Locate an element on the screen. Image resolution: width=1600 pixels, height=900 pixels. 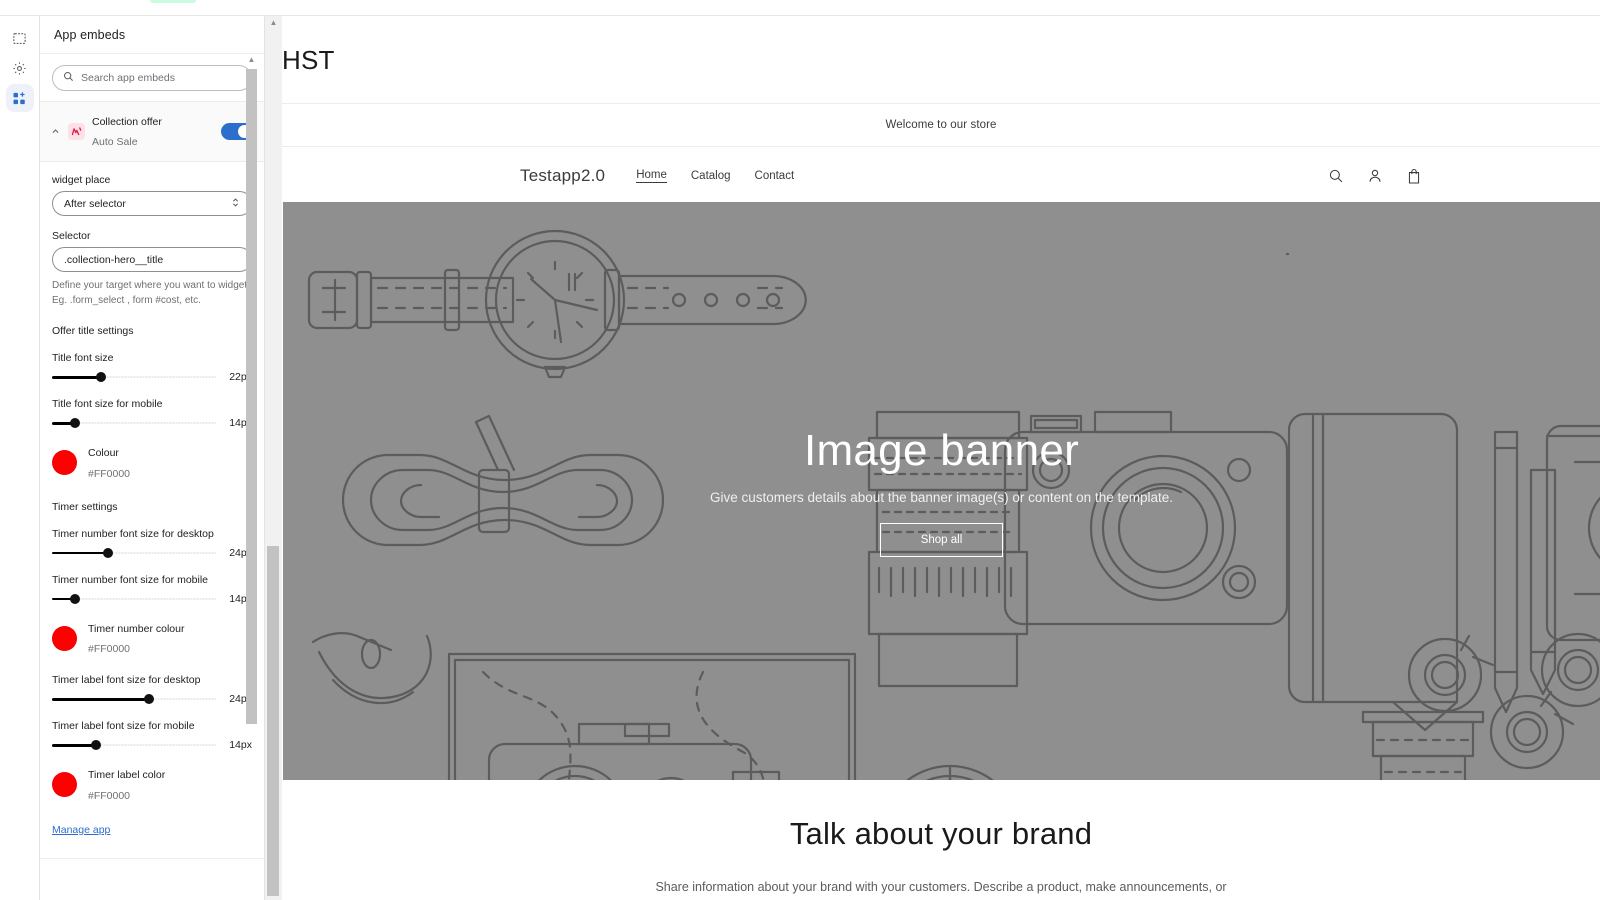
app-embed-subtitle: Auto Sale is located at coordinates (115, 142).